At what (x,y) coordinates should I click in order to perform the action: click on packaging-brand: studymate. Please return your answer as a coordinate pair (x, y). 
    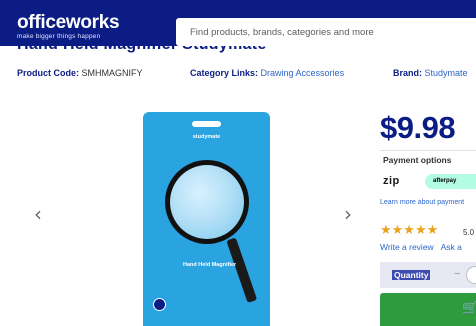
    Looking at the image, I should click on (206, 137).